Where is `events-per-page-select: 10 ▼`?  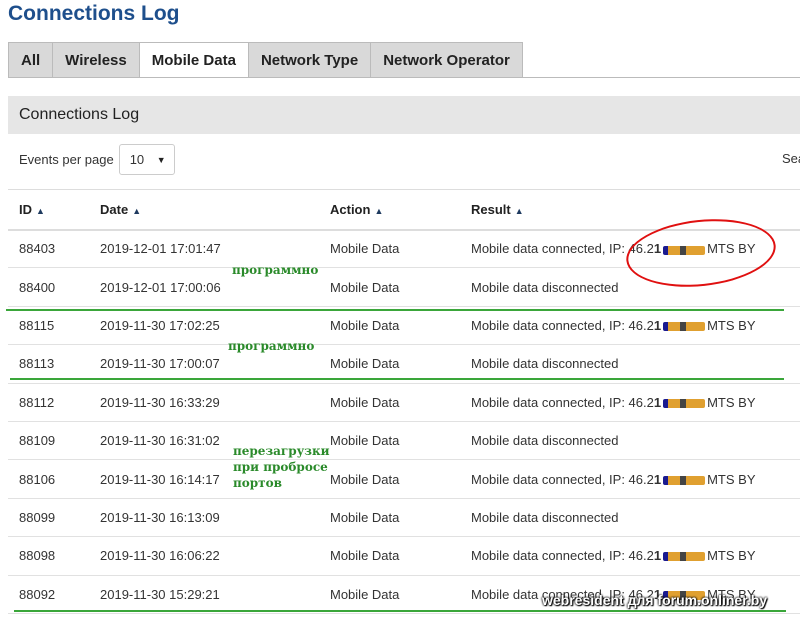
events-per-page-select: 10 ▼ is located at coordinates (146, 159).